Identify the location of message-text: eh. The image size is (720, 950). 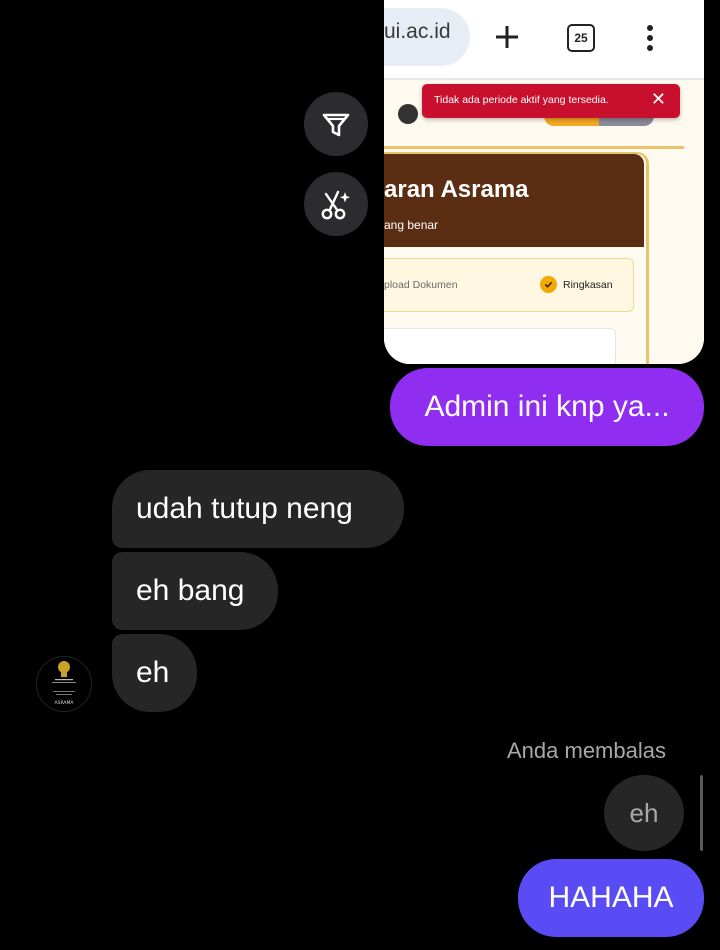
(153, 672).